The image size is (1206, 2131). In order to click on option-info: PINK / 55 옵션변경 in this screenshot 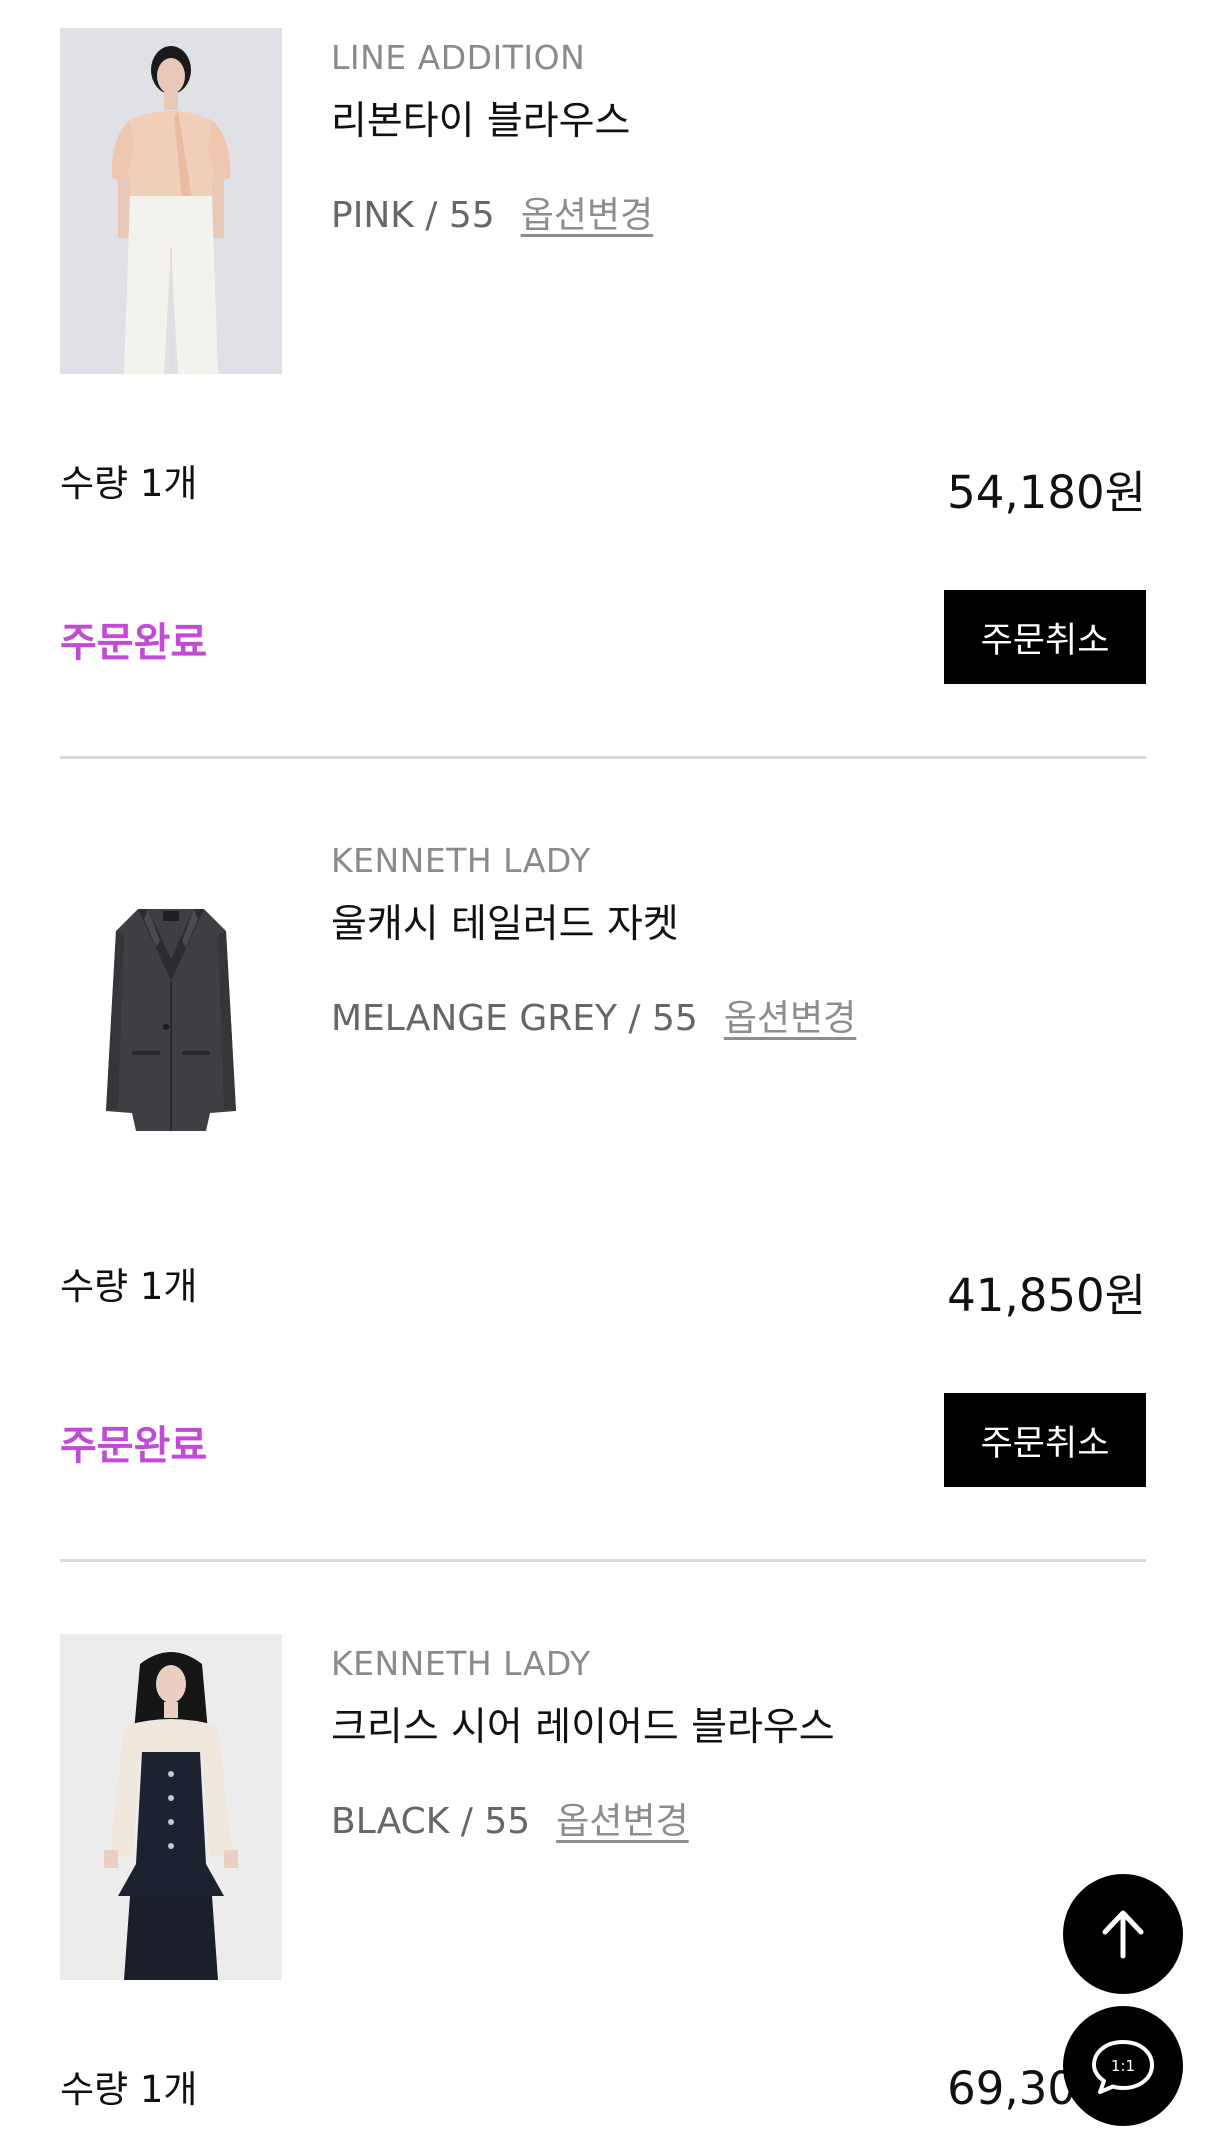, I will do `click(492, 212)`.